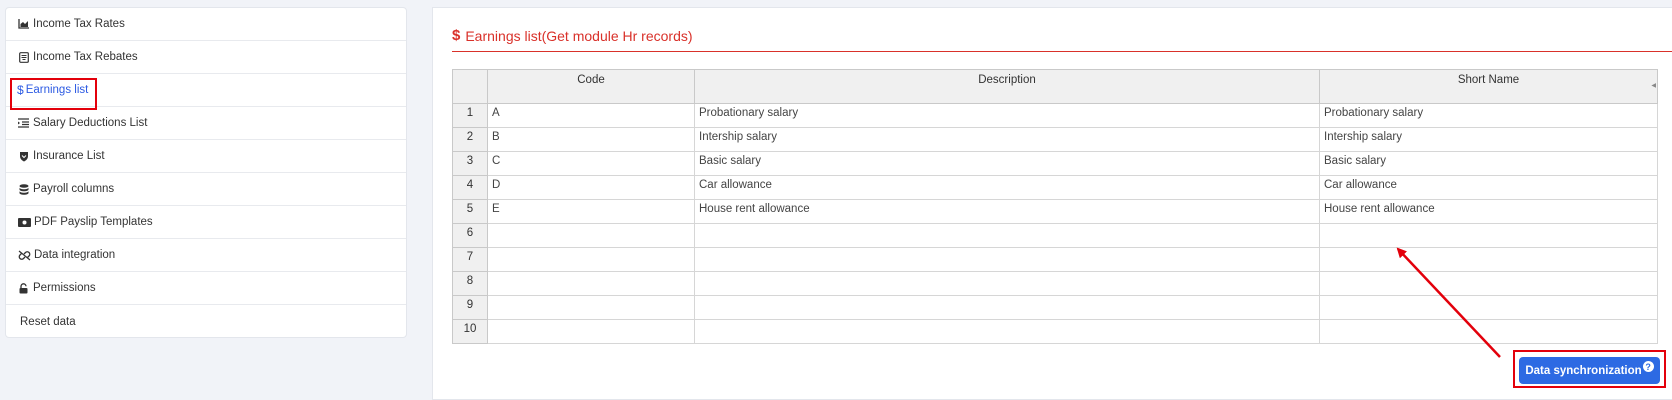 Image resolution: width=1672 pixels, height=400 pixels. Describe the element at coordinates (23, 24) in the screenshot. I see `chart-area-icon` at that location.